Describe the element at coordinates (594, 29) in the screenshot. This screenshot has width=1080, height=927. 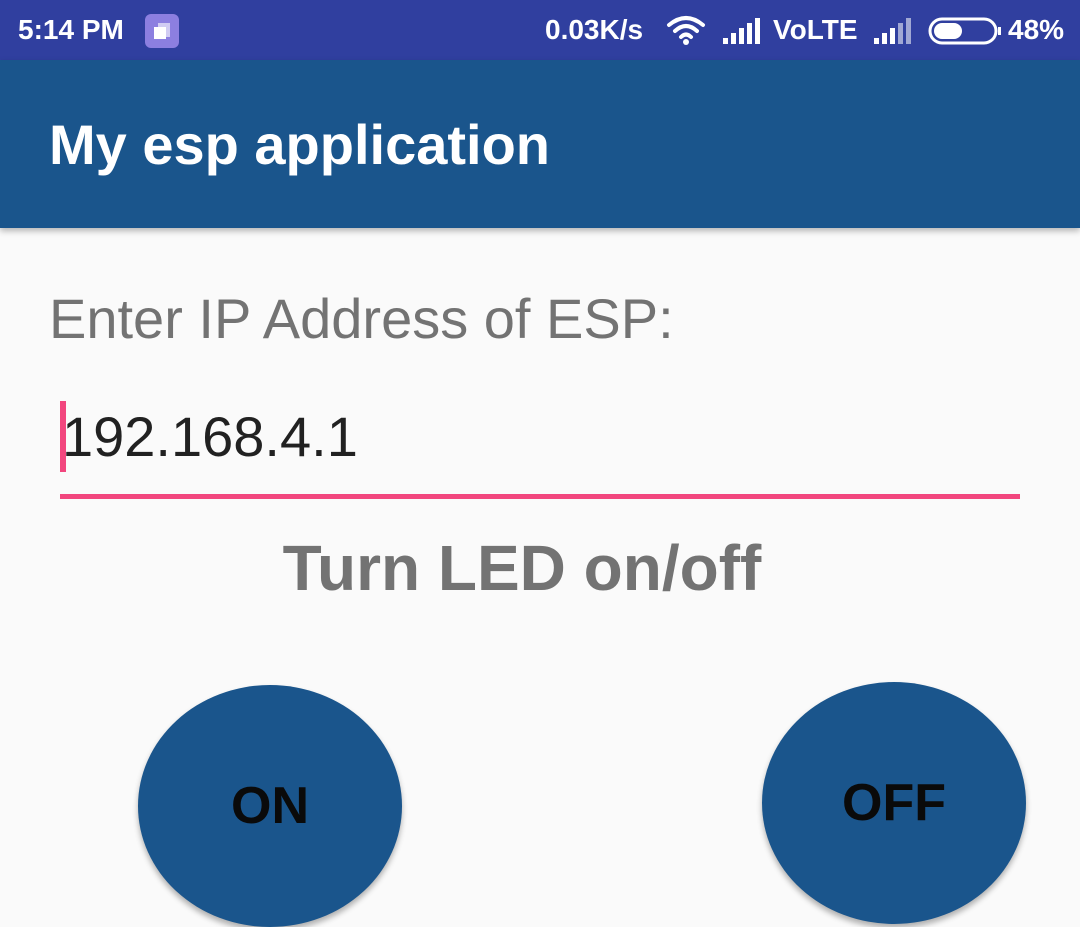
I see `network-speed: 0.03K/s` at that location.